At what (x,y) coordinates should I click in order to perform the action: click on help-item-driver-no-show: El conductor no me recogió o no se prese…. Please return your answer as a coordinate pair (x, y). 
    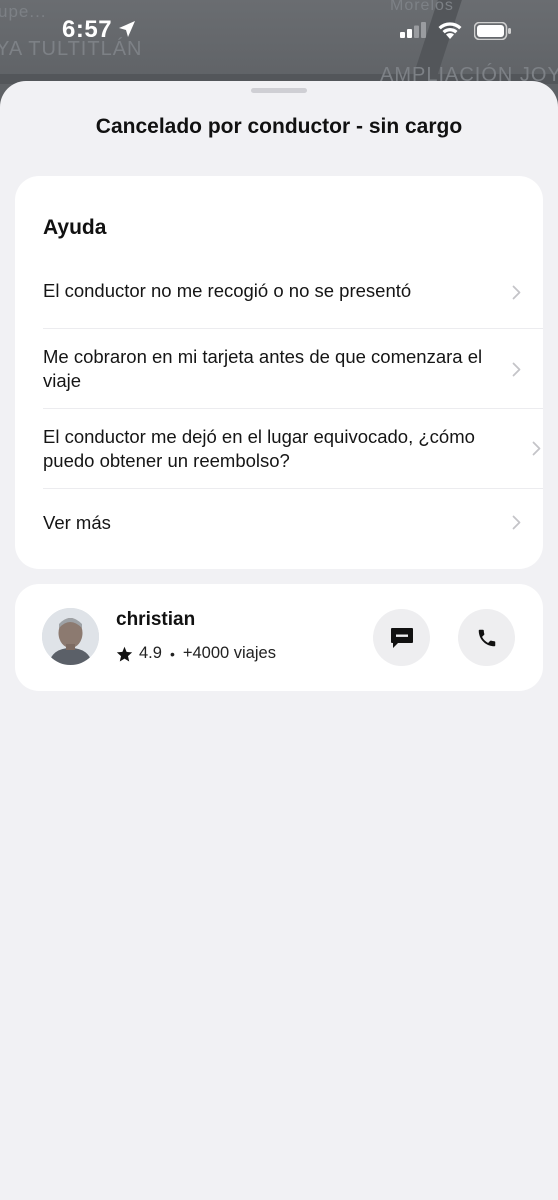
    Looking at the image, I should click on (293, 296).